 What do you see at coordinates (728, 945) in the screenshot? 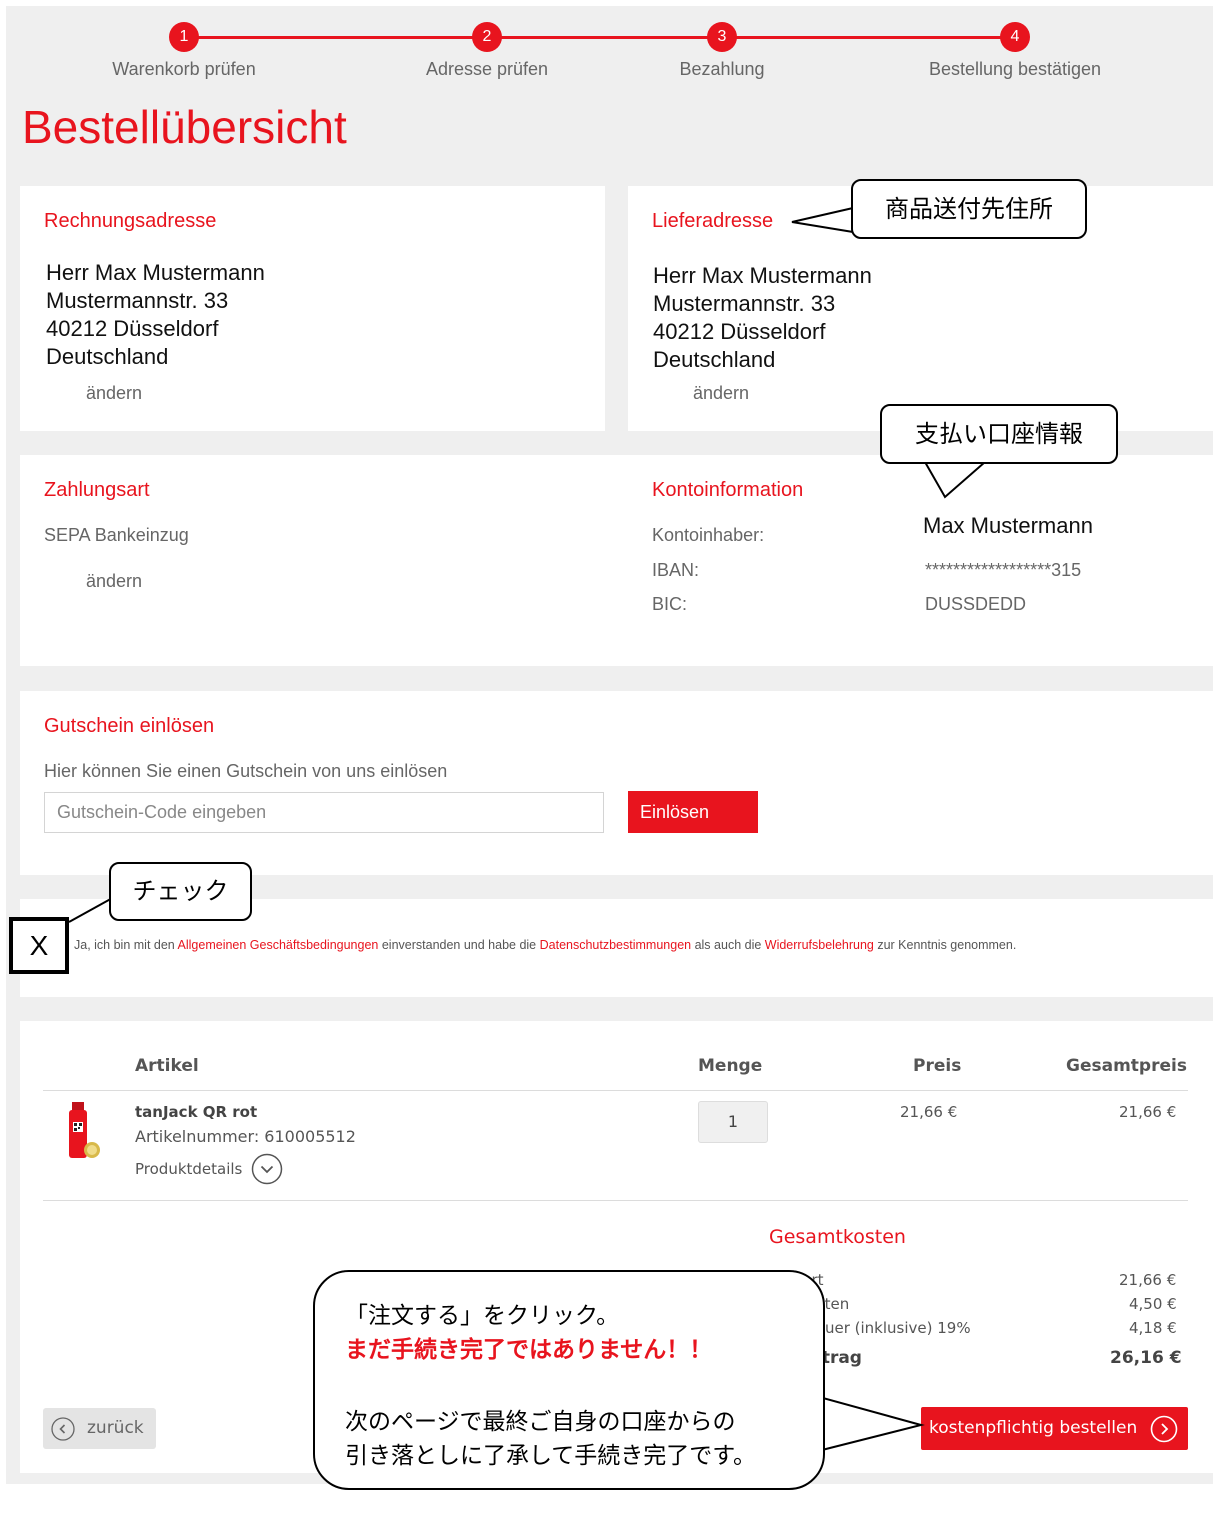
I see `agreement-text: als auch die` at bounding box center [728, 945].